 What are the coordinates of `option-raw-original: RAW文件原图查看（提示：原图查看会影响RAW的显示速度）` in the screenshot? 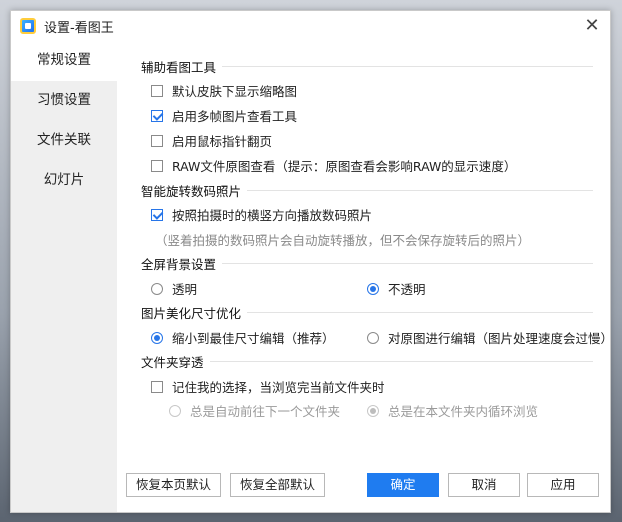 It's located at (333, 165).